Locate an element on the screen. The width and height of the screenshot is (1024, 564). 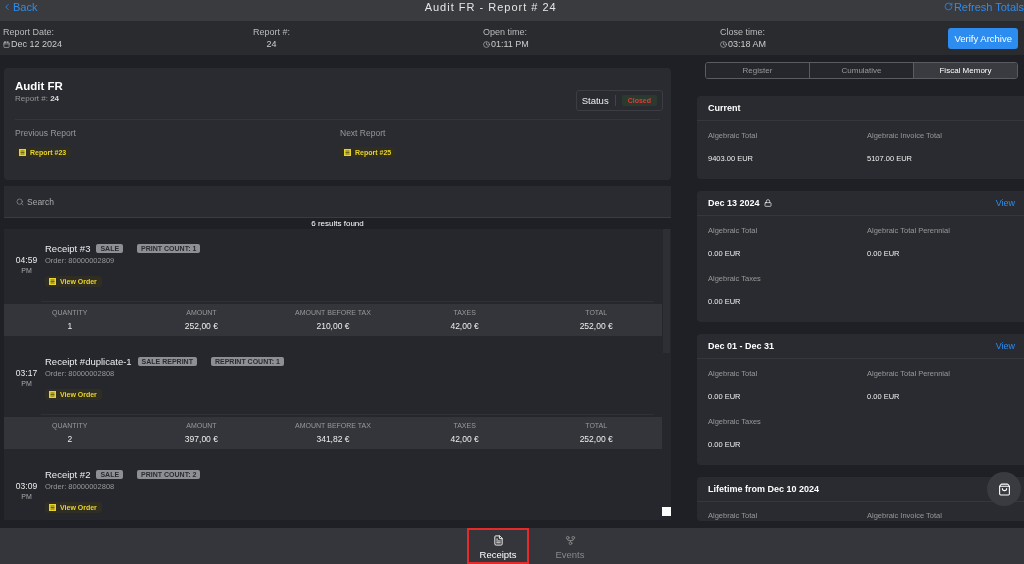
shopping-bag-button is located at coordinates (1004, 489).